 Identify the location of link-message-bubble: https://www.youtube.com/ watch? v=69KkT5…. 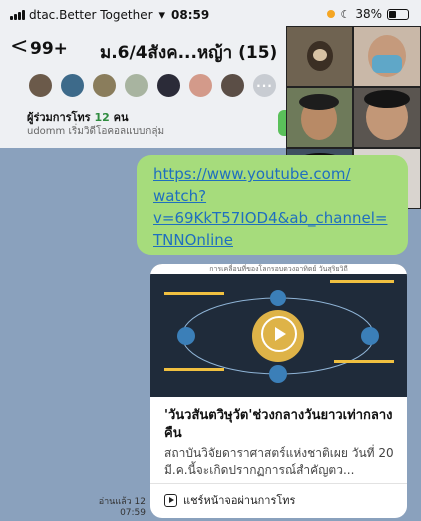
(272, 205).